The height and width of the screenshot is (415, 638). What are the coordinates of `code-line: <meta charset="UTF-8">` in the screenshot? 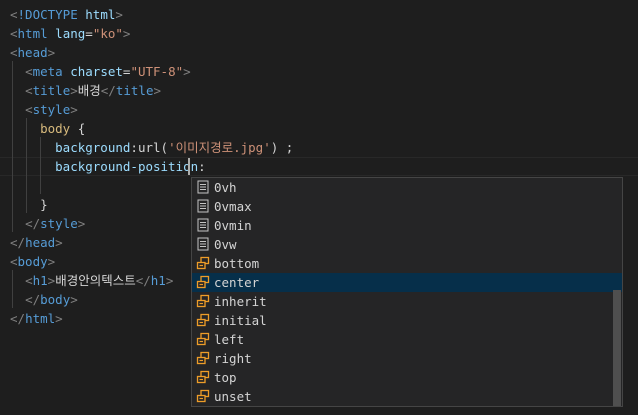 It's located at (100, 71).